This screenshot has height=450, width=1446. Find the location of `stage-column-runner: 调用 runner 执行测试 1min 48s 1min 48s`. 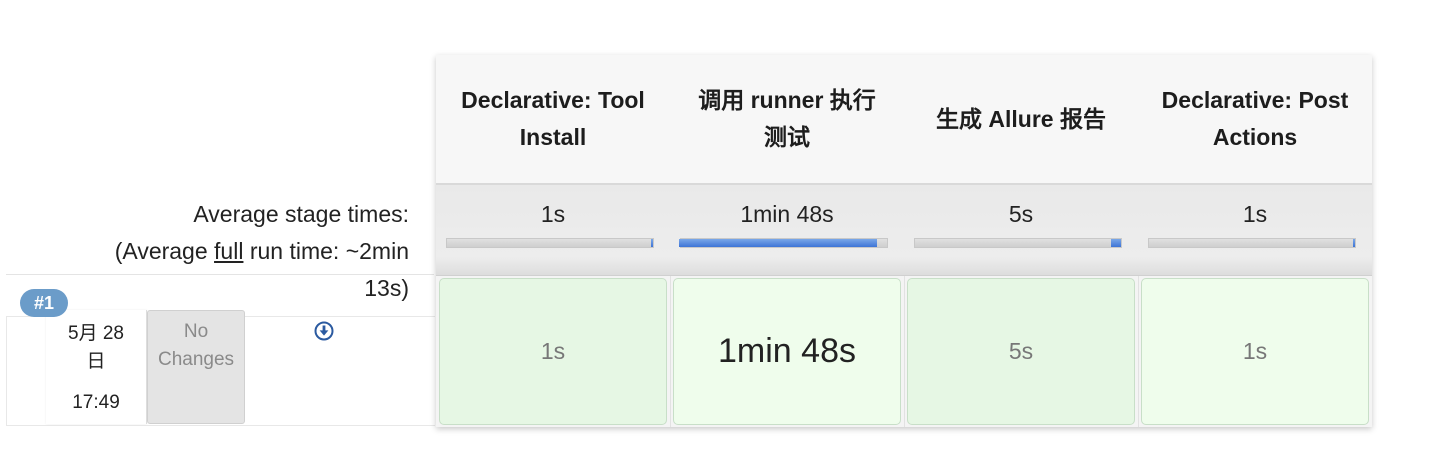

stage-column-runner: 调用 runner 执行测试 1min 48s 1min 48s is located at coordinates (787, 241).